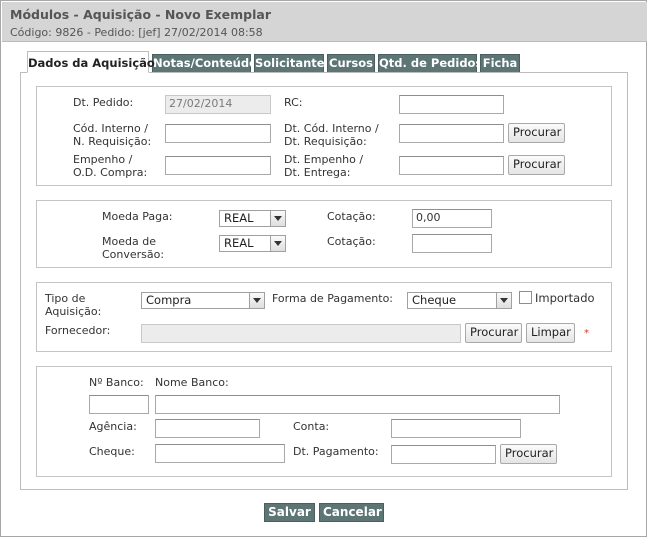 Image resolution: width=647 pixels, height=537 pixels. I want to click on cotacao2-label: Cotação:, so click(351, 241).